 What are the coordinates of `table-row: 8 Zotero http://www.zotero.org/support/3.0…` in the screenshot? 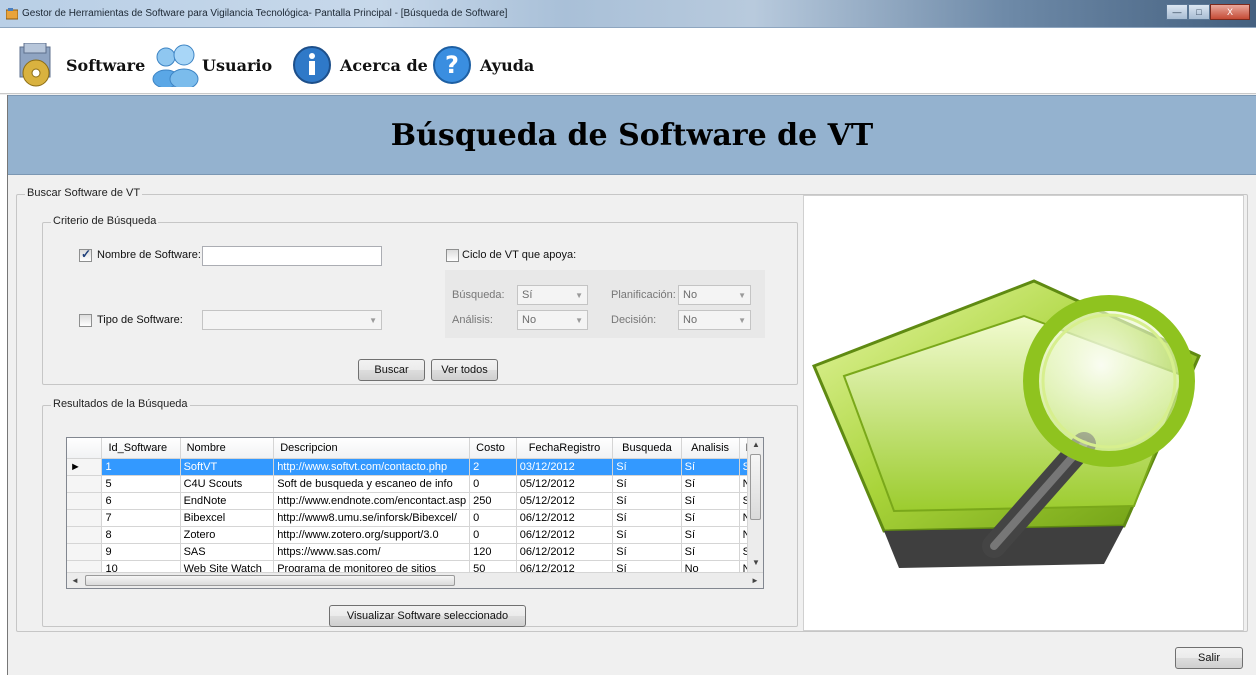 It's located at (415, 535).